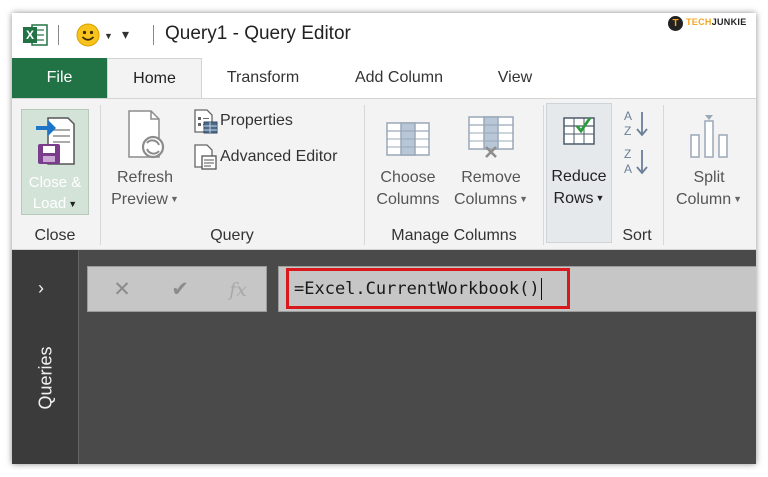 This screenshot has width=768, height=477. I want to click on queries-pane-label: Queries, so click(45, 378).